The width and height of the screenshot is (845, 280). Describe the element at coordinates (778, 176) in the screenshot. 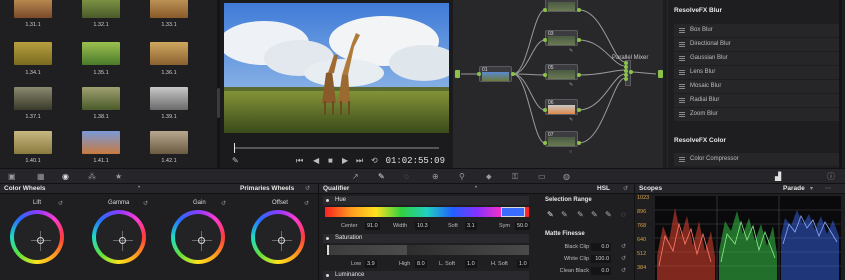

I see `scopes-icon: ▟` at that location.